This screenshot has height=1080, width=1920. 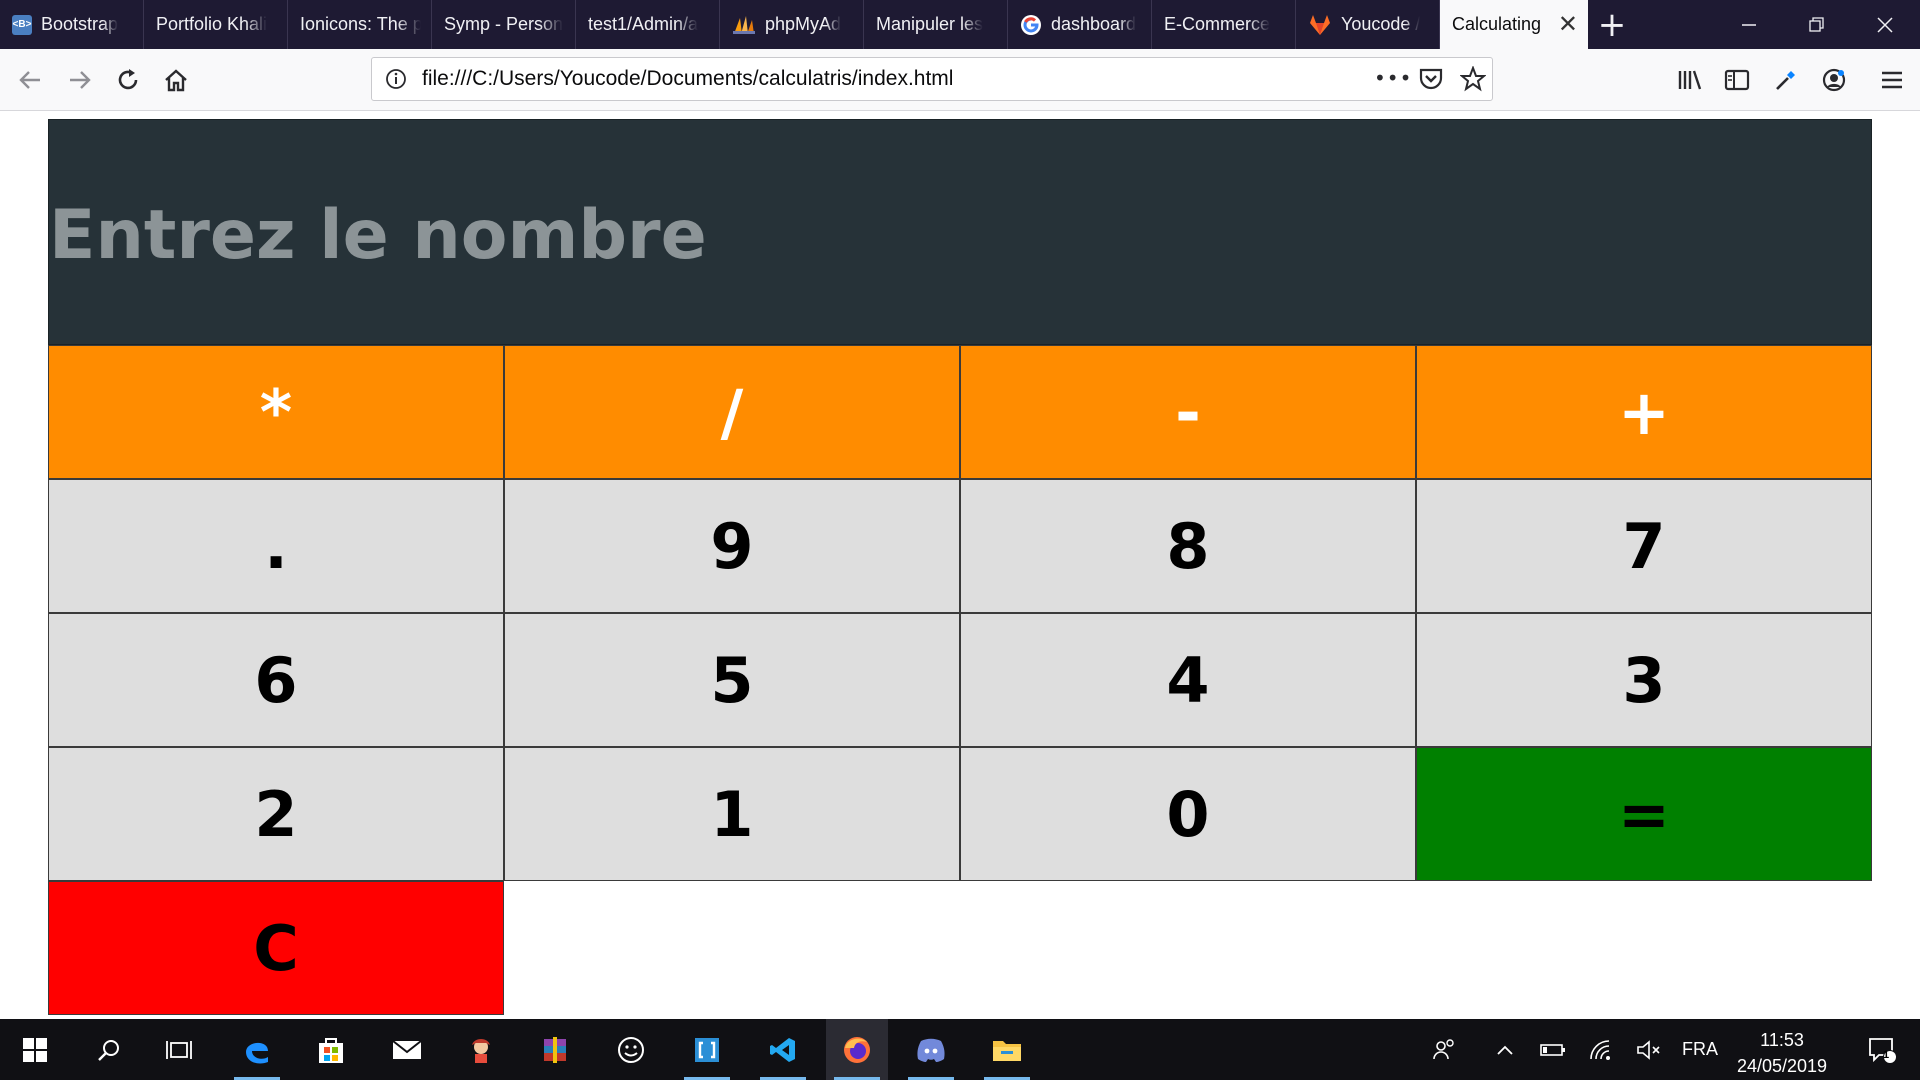 What do you see at coordinates (1612, 24) in the screenshot?
I see `new-tab-button: +` at bounding box center [1612, 24].